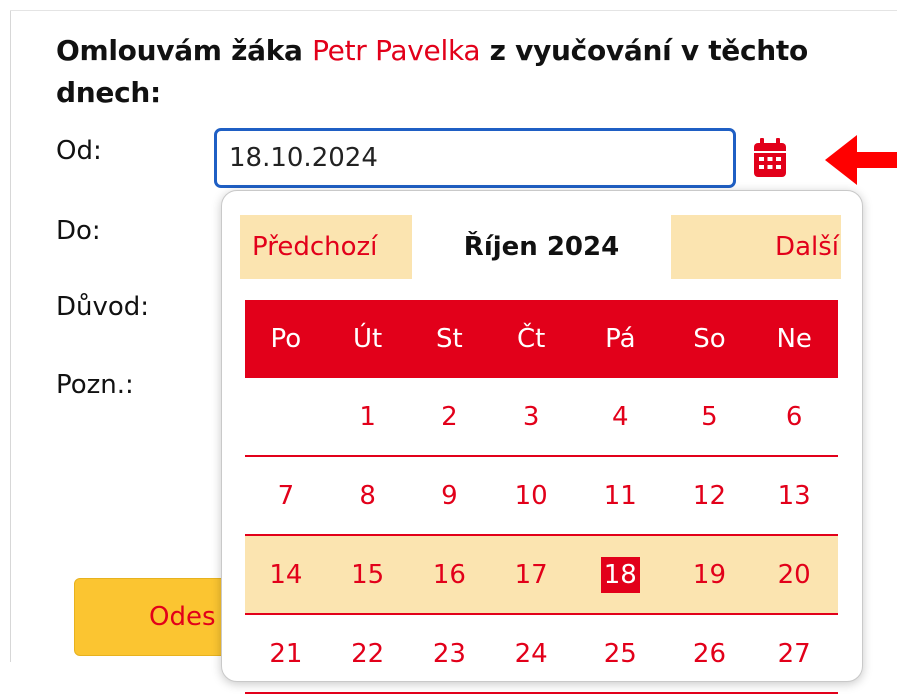 The image size is (897, 694). What do you see at coordinates (709, 496) in the screenshot?
I see `calendar-day: 12` at bounding box center [709, 496].